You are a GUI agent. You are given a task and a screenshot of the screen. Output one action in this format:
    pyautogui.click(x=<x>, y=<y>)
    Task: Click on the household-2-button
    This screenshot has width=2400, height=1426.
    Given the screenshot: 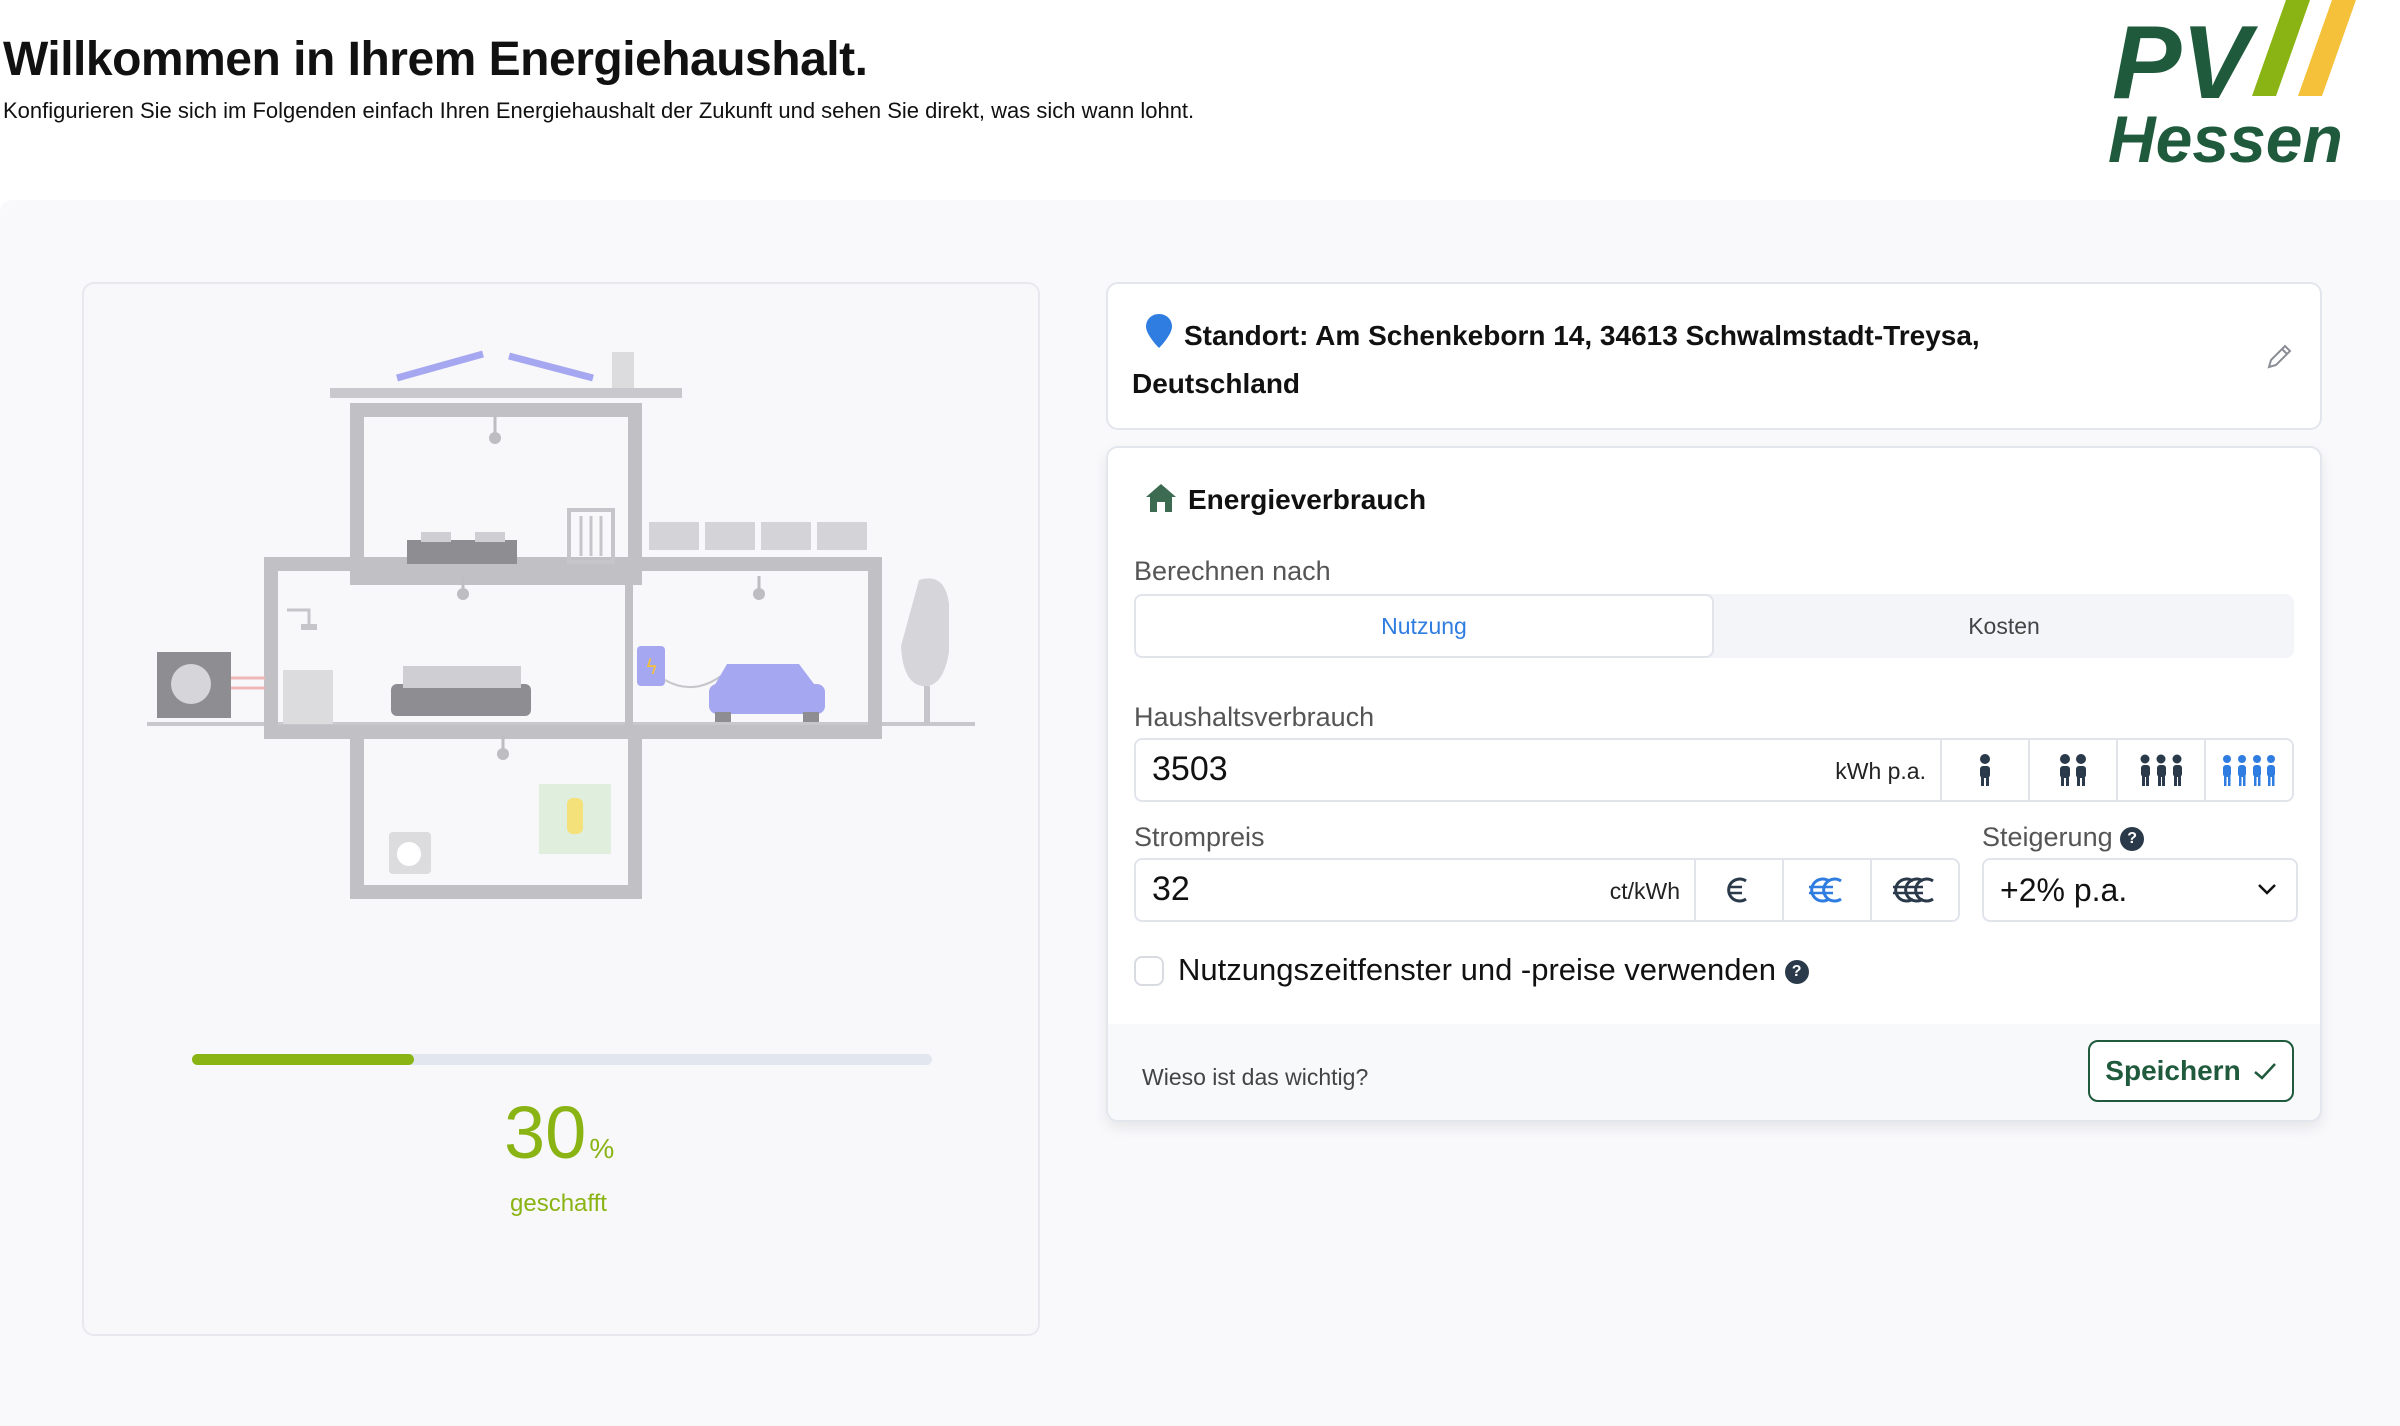 What is the action you would take?
    pyautogui.click(x=2072, y=770)
    